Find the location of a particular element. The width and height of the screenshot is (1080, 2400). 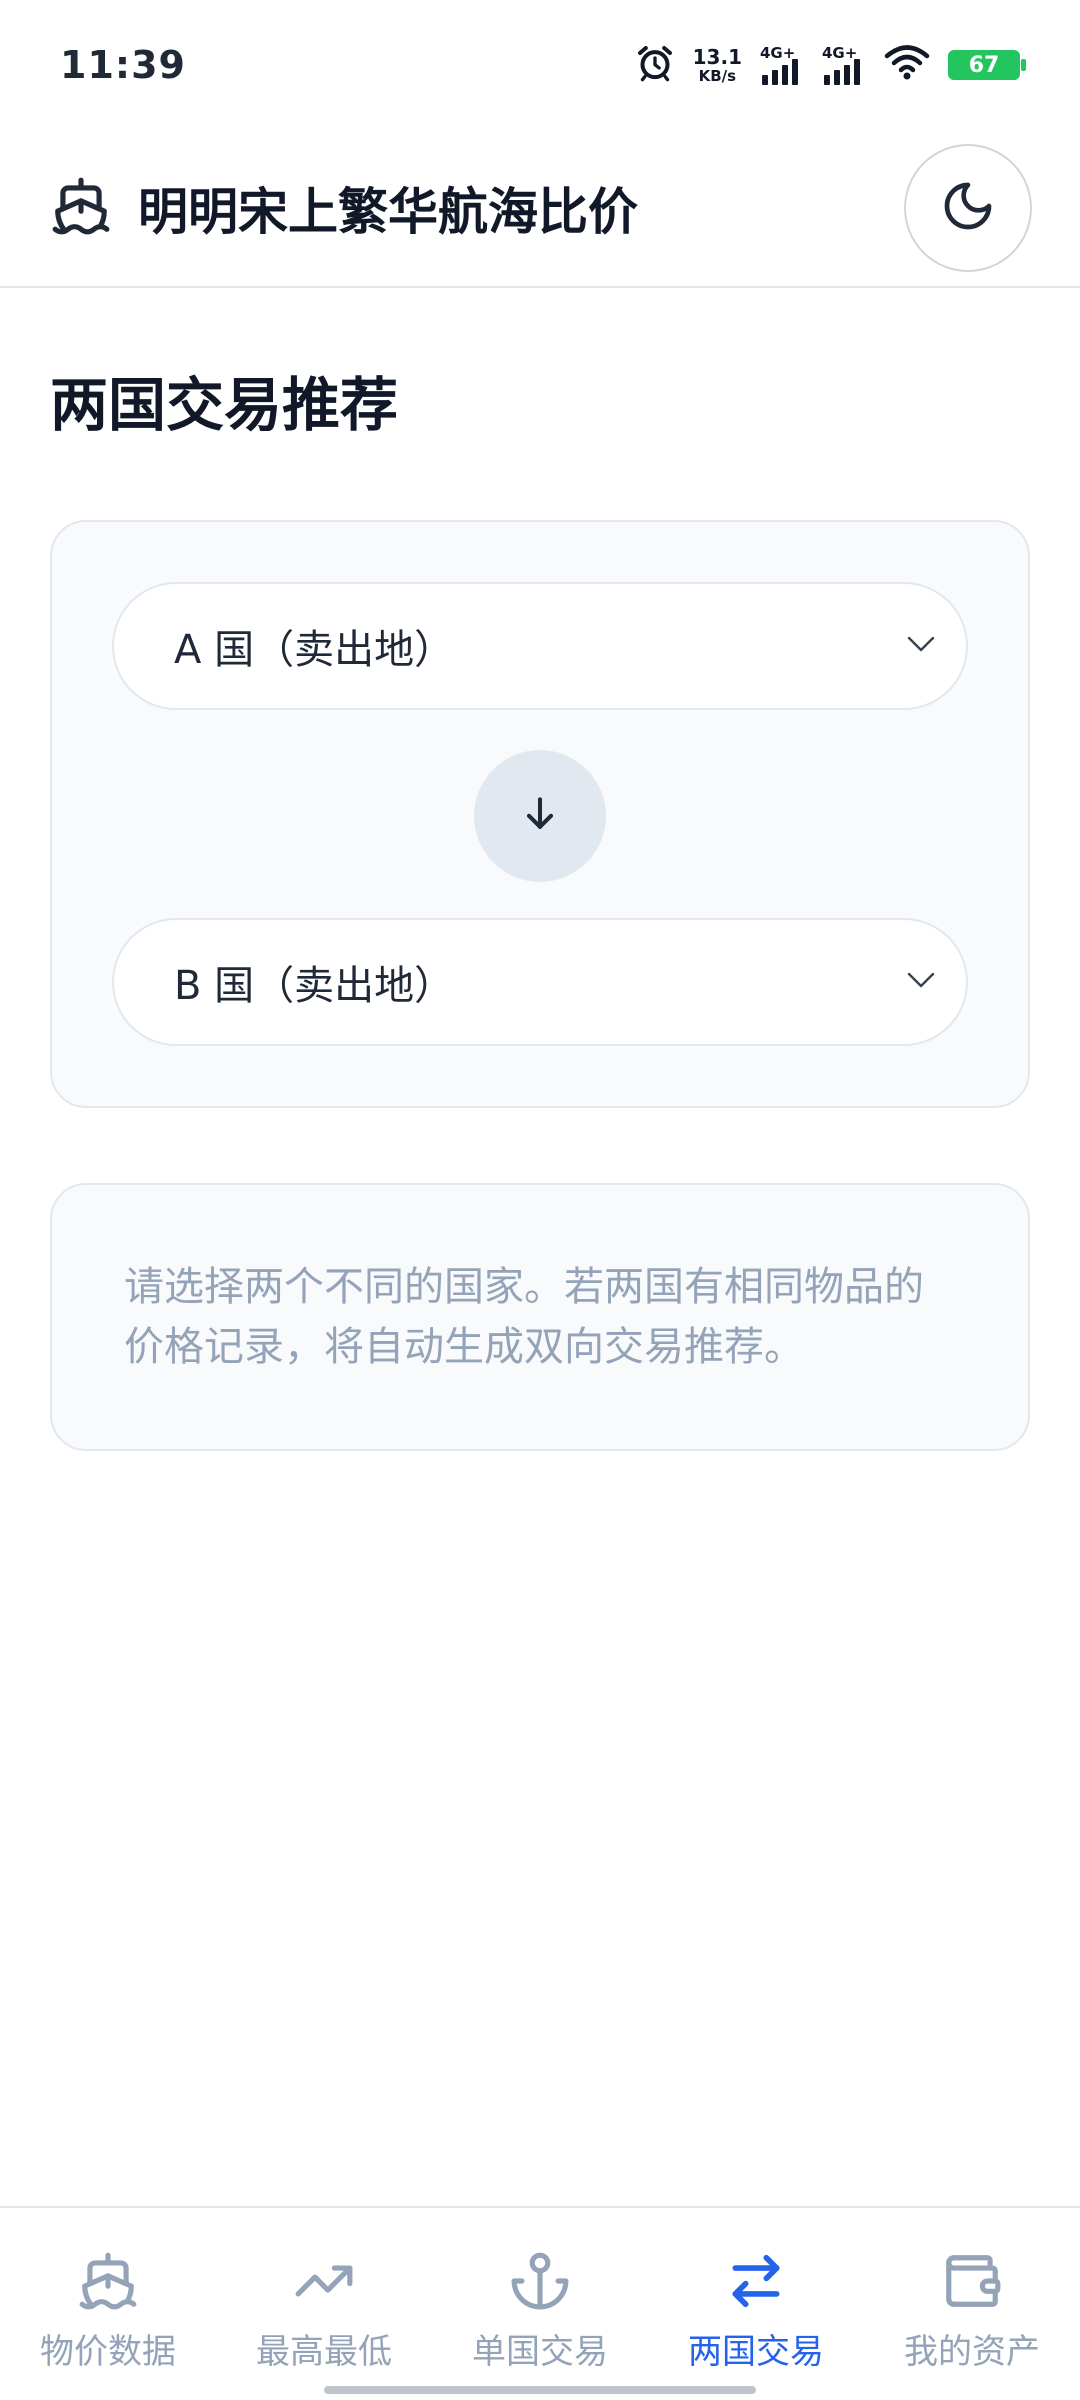

bottom-nav: 物价数据 最高最低 单国交易 两国交易 我的资产 is located at coordinates (540, 2303).